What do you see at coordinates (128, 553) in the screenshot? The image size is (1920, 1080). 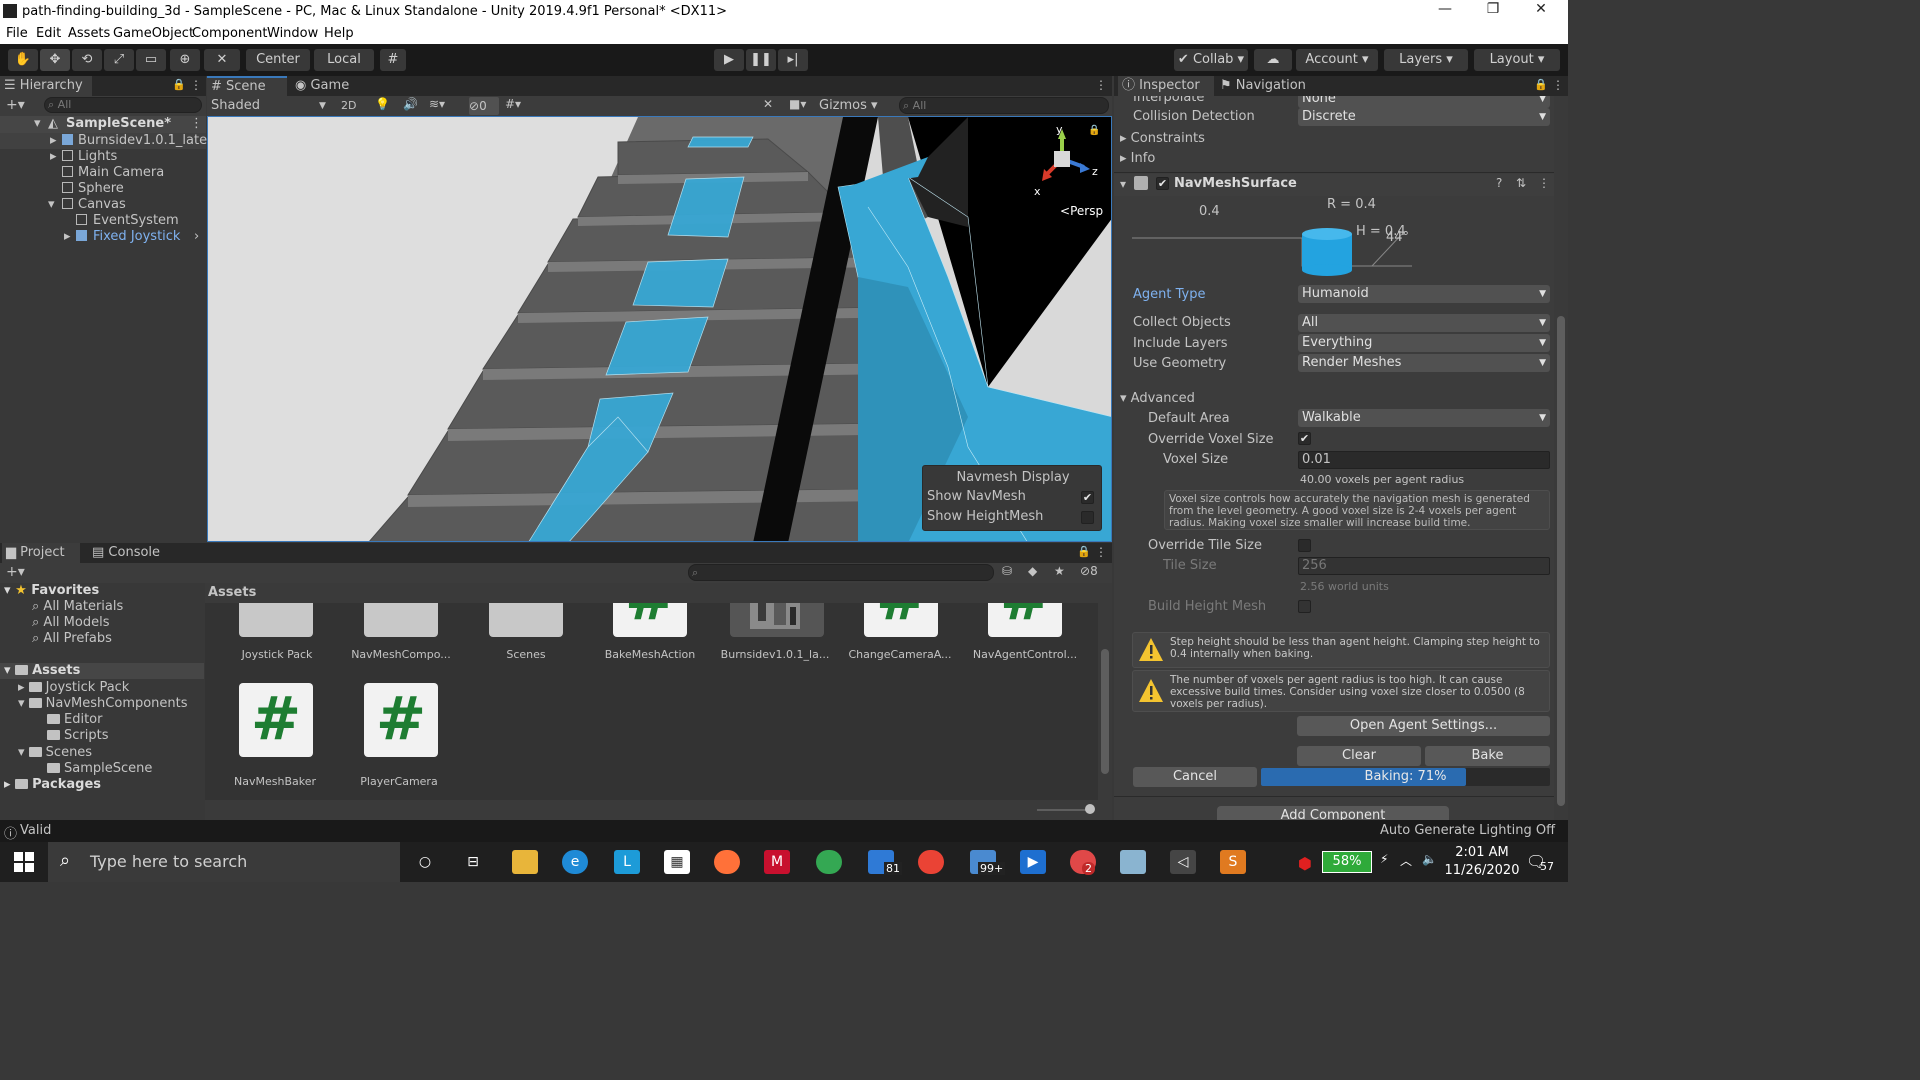 I see `tab-console: ▤ Console` at bounding box center [128, 553].